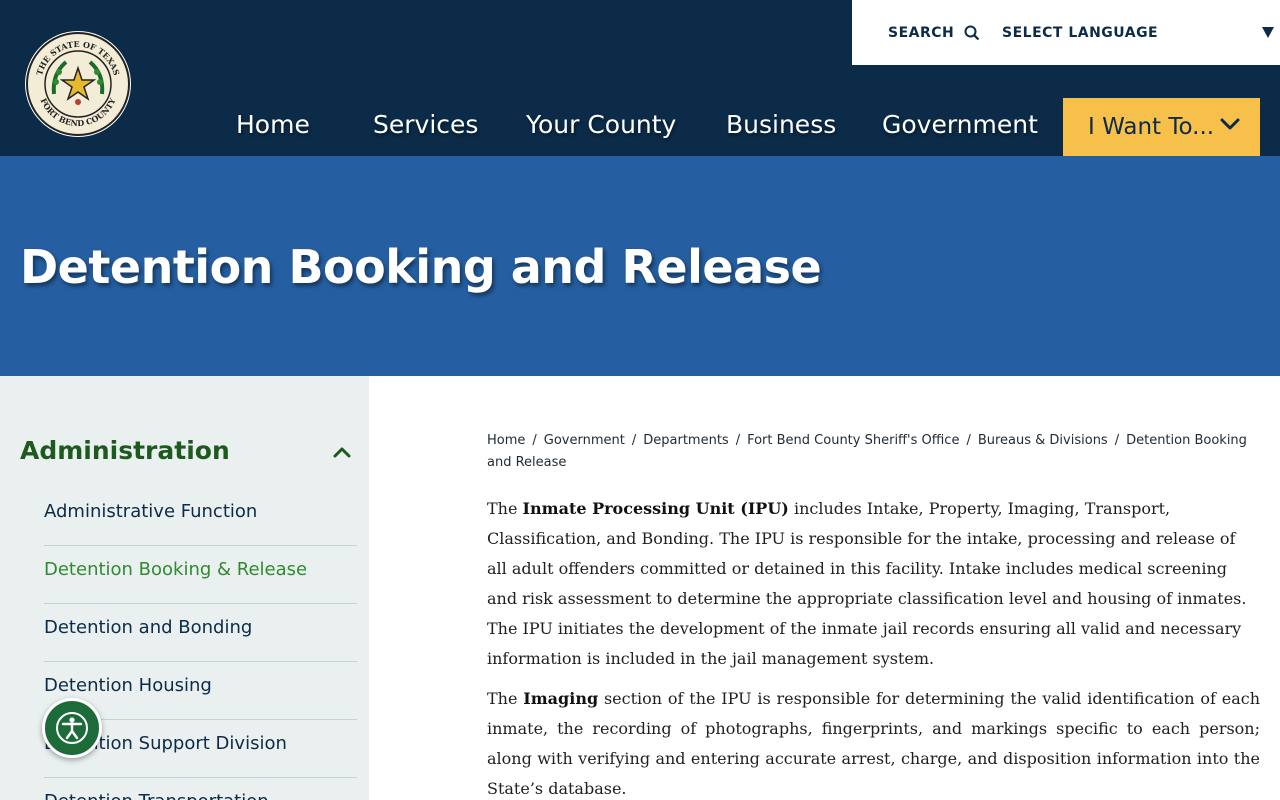  I want to click on breadcrumb-sheriffs-office: Fort Bend County Sheriff's Office, so click(853, 440).